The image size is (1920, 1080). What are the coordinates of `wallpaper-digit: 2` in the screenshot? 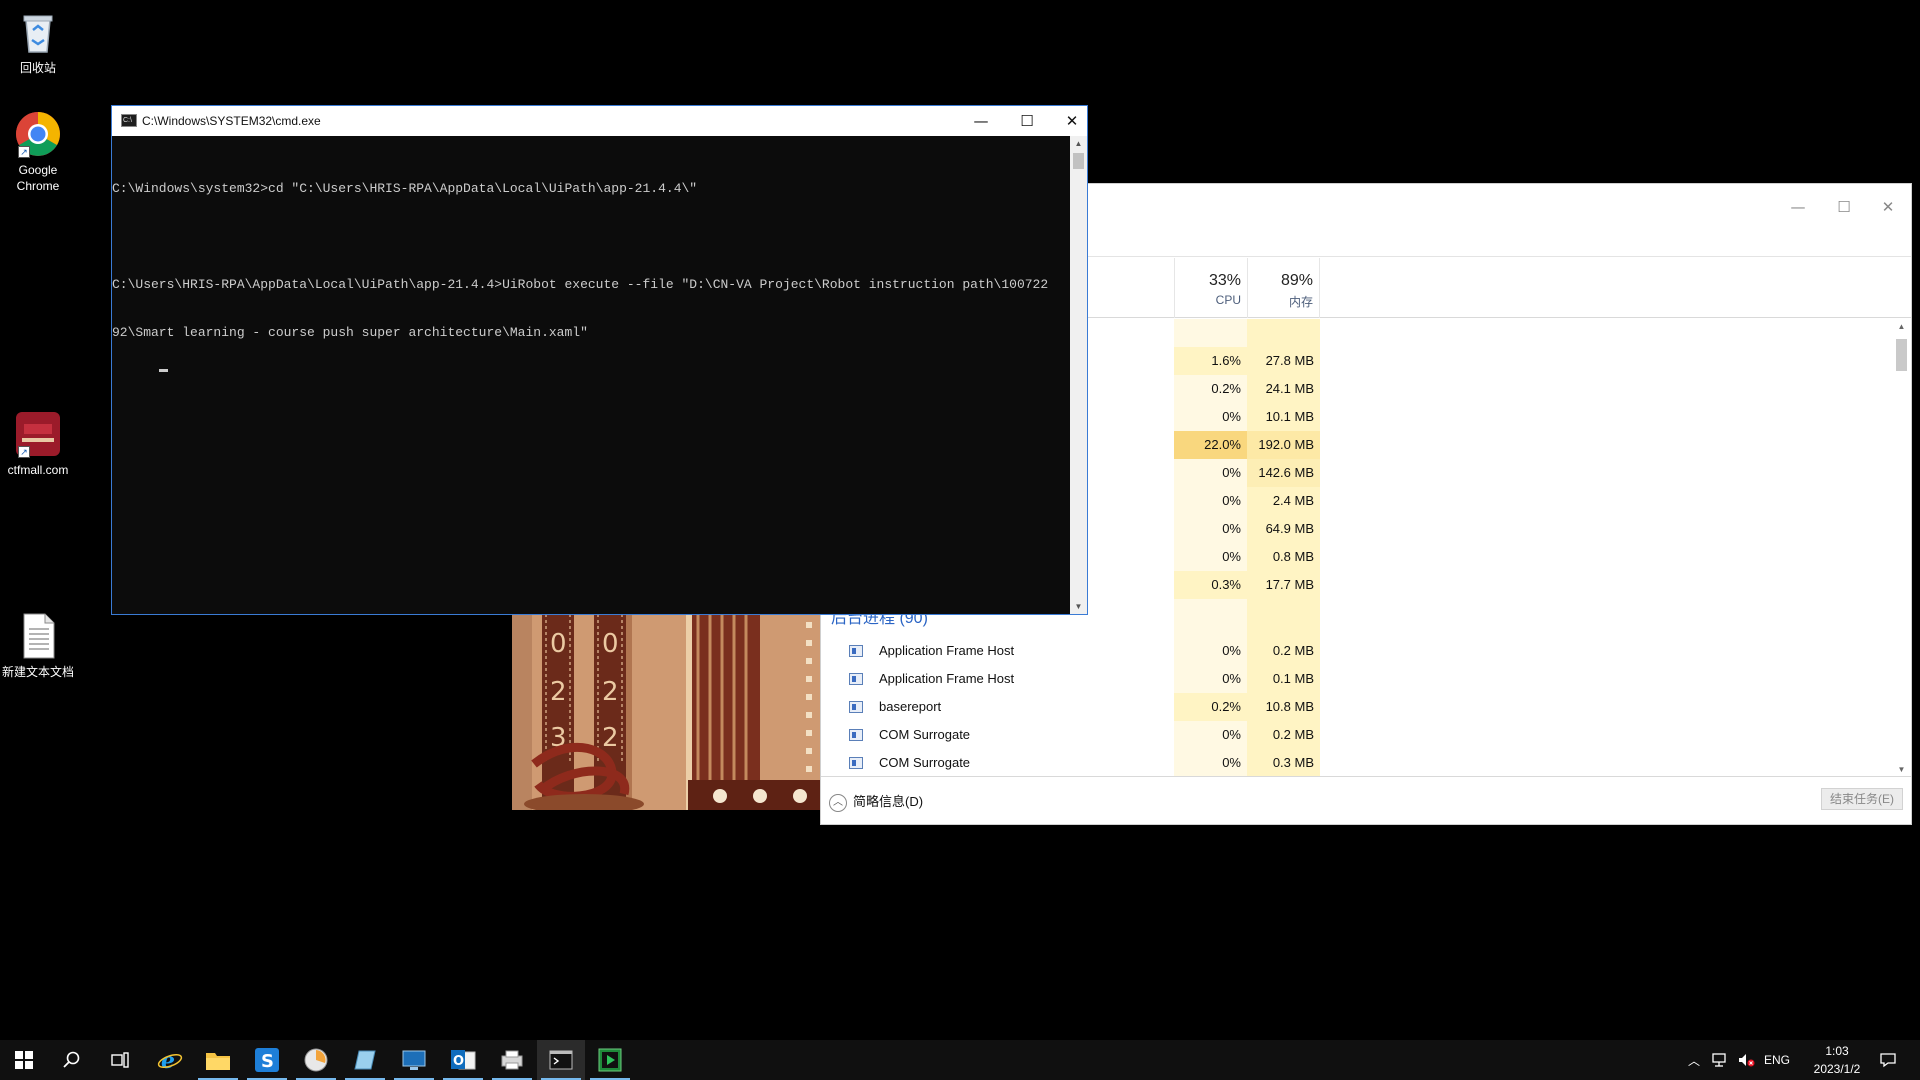 It's located at (610, 692).